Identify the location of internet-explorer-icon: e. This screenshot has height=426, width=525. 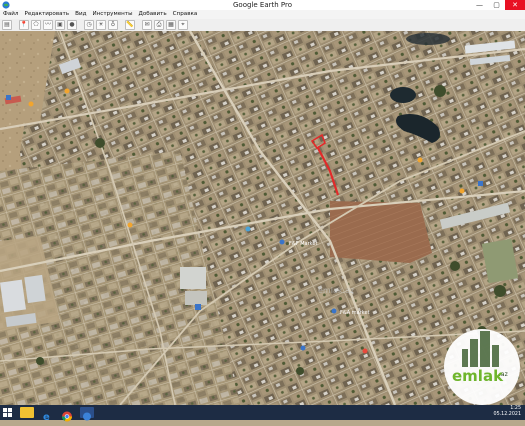
(47, 415).